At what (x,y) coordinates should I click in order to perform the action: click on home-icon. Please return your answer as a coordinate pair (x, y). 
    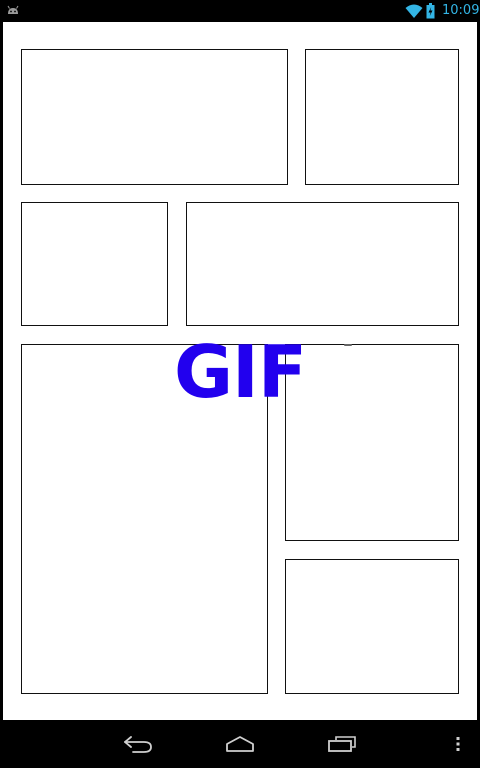
    Looking at the image, I should click on (240, 744).